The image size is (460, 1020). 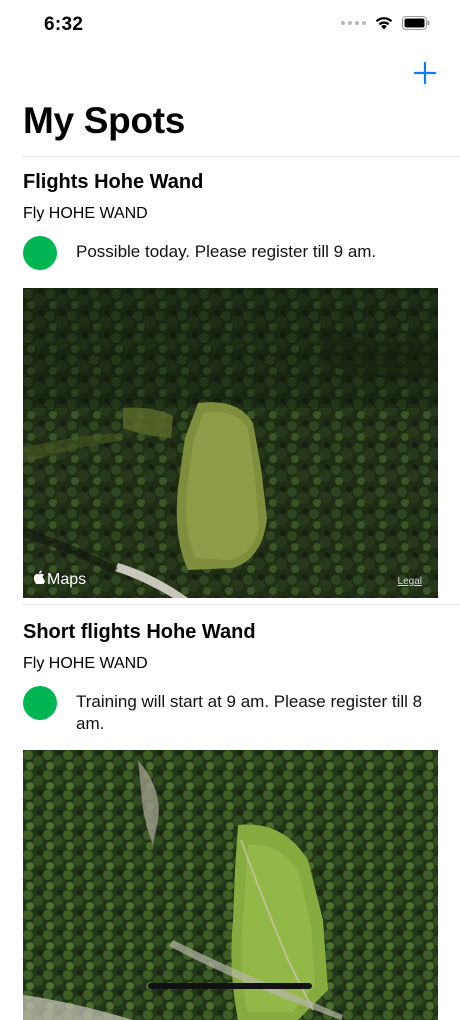 I want to click on battery-icon, so click(x=416, y=22).